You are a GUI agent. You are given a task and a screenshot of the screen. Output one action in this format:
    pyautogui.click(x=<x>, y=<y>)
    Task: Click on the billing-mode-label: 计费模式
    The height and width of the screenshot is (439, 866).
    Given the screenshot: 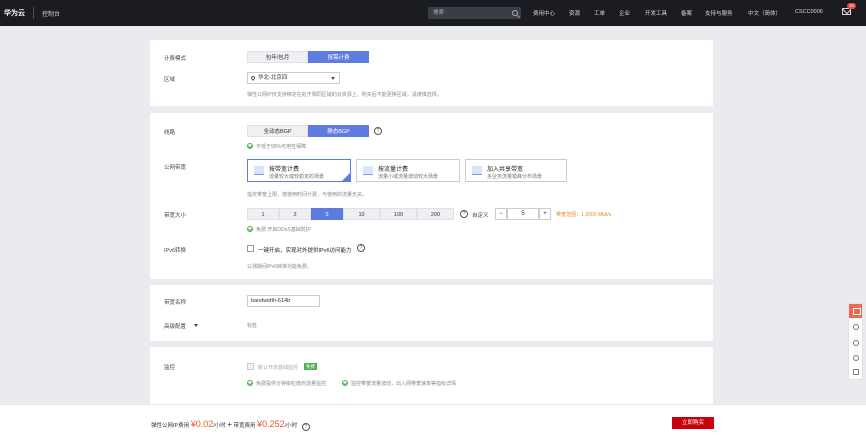 What is the action you would take?
    pyautogui.click(x=175, y=59)
    